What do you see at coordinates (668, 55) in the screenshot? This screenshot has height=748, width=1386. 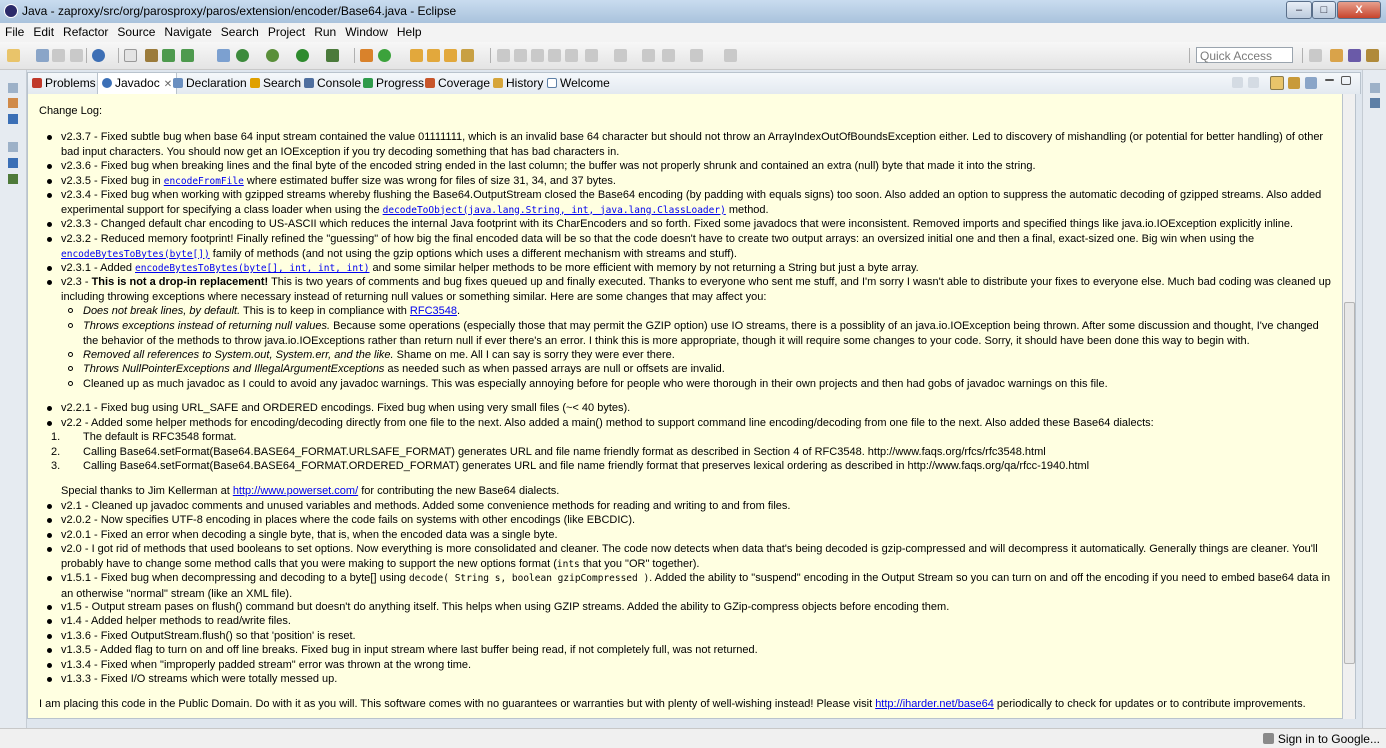 I see `history-back-icon` at bounding box center [668, 55].